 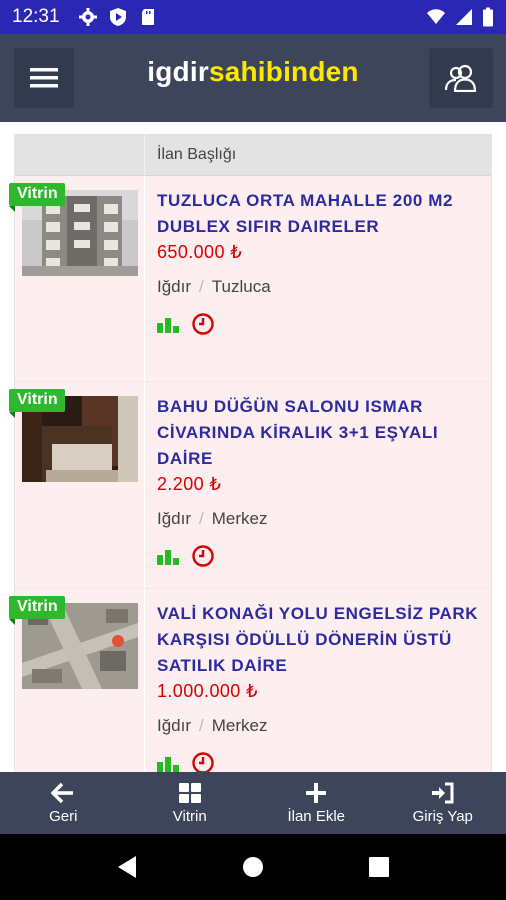 What do you see at coordinates (442, 792) in the screenshot?
I see `sign-in-icon` at bounding box center [442, 792].